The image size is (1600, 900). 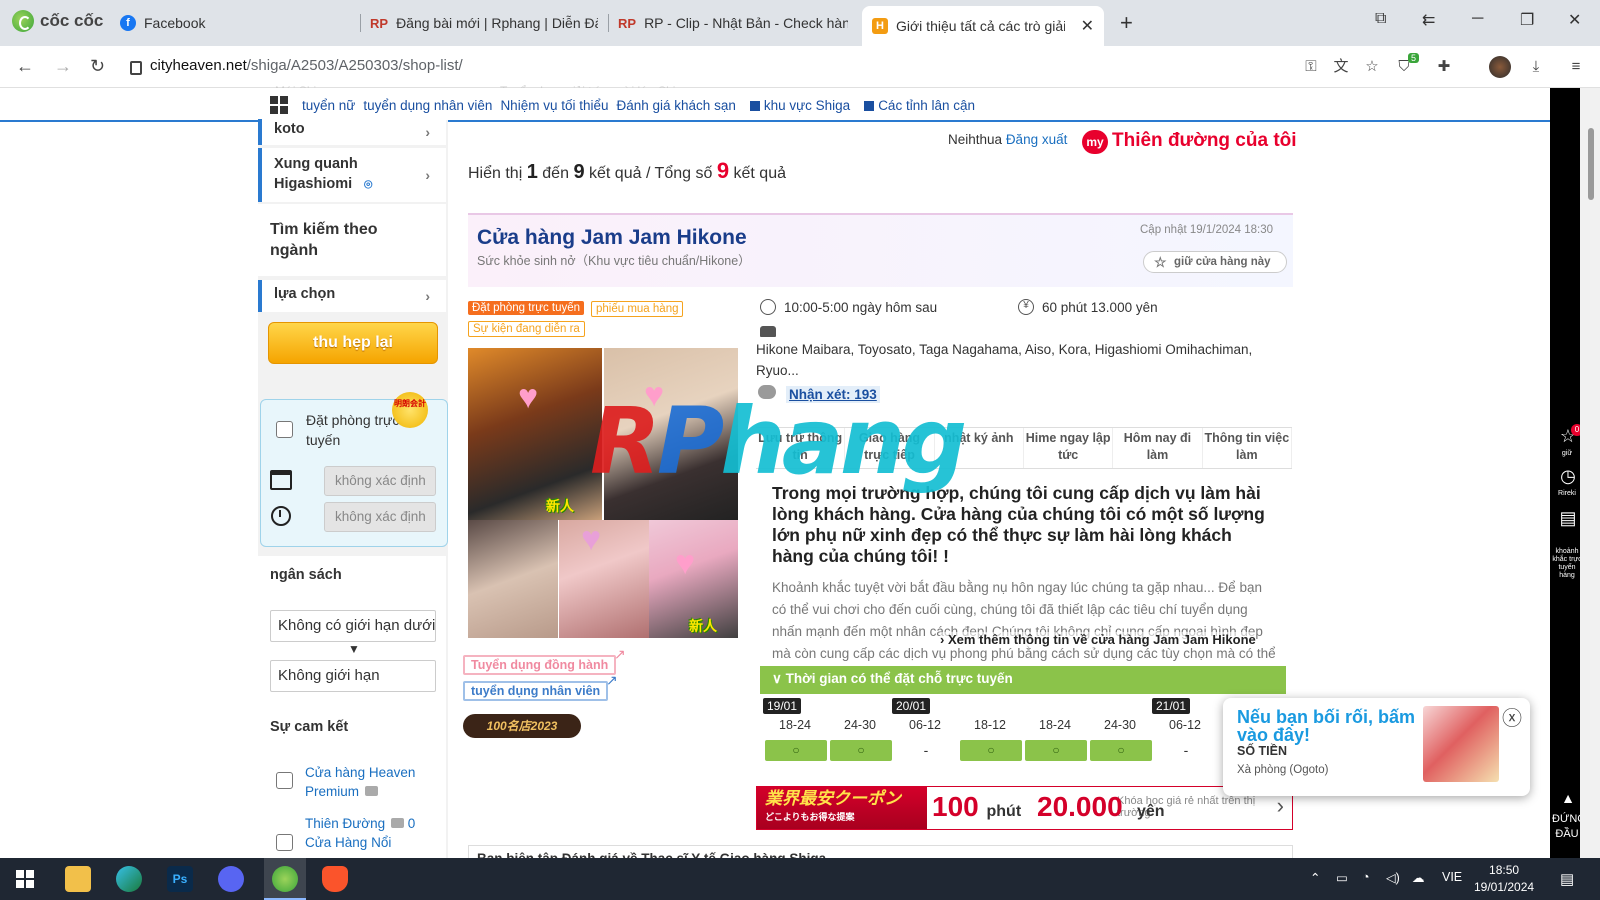 I want to click on language-indicator: VIE, so click(x=1452, y=877).